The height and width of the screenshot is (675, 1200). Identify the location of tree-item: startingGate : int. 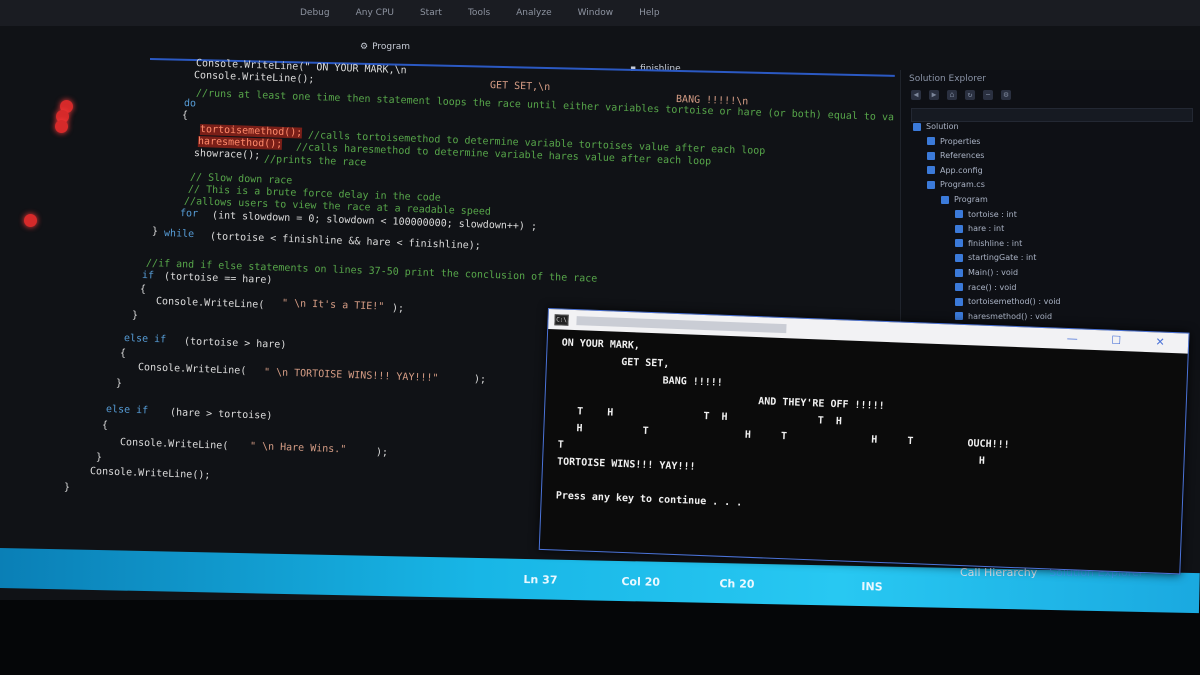
(995, 257).